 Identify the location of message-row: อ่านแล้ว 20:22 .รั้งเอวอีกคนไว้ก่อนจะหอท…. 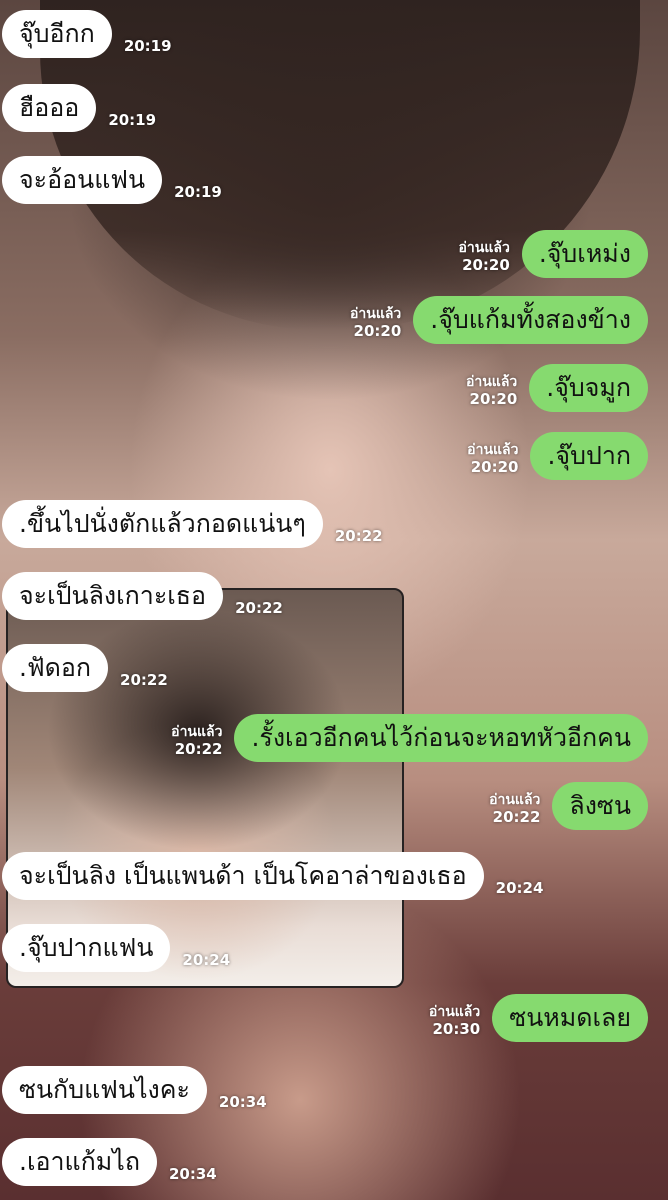
(409, 738).